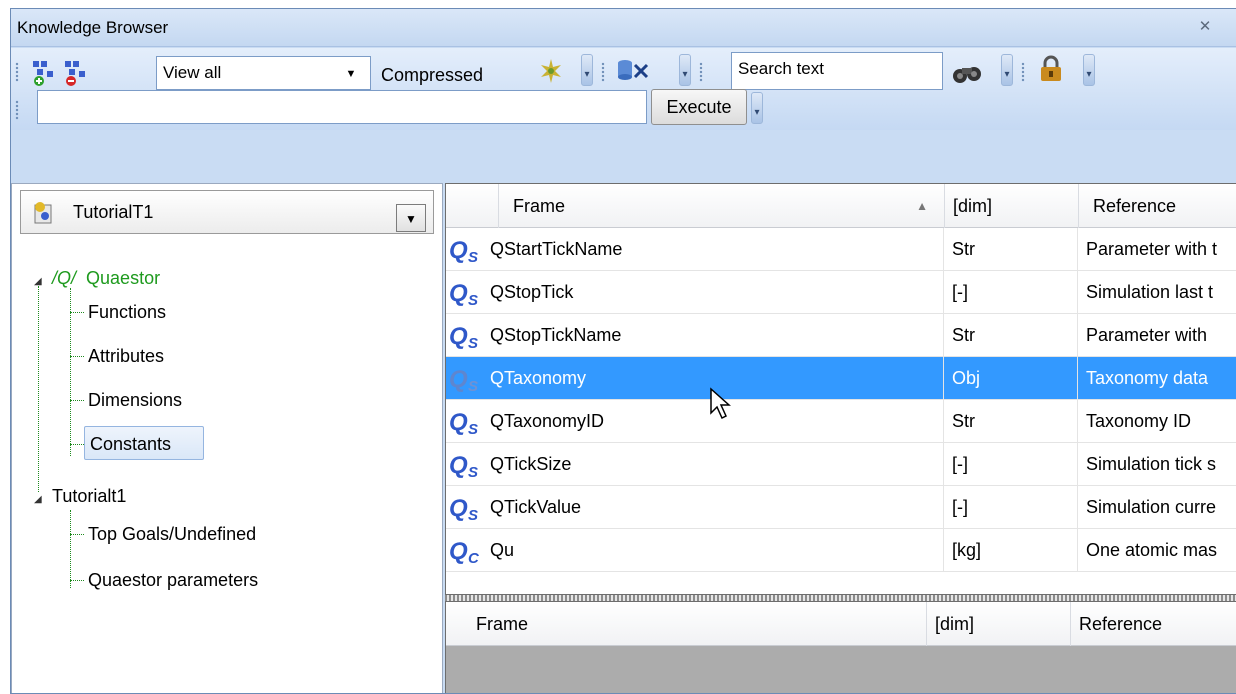  I want to click on cell-reference: Parameter with, so click(1157, 335).